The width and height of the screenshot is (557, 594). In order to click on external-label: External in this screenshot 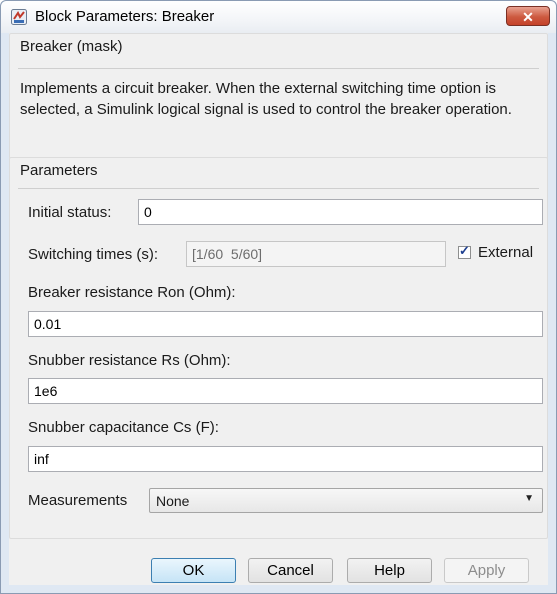, I will do `click(505, 252)`.